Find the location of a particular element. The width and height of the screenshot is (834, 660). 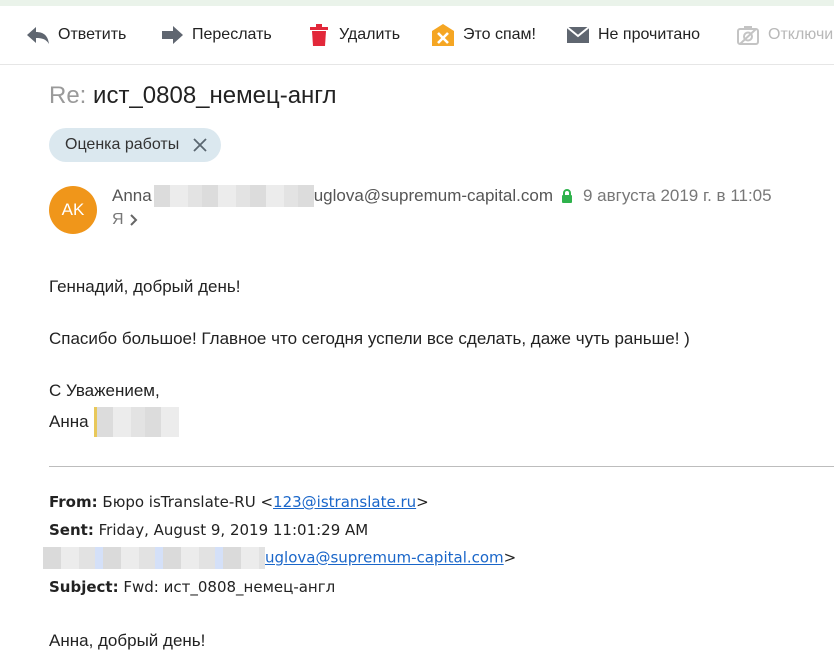

forward-button: Переслать is located at coordinates (216, 35).